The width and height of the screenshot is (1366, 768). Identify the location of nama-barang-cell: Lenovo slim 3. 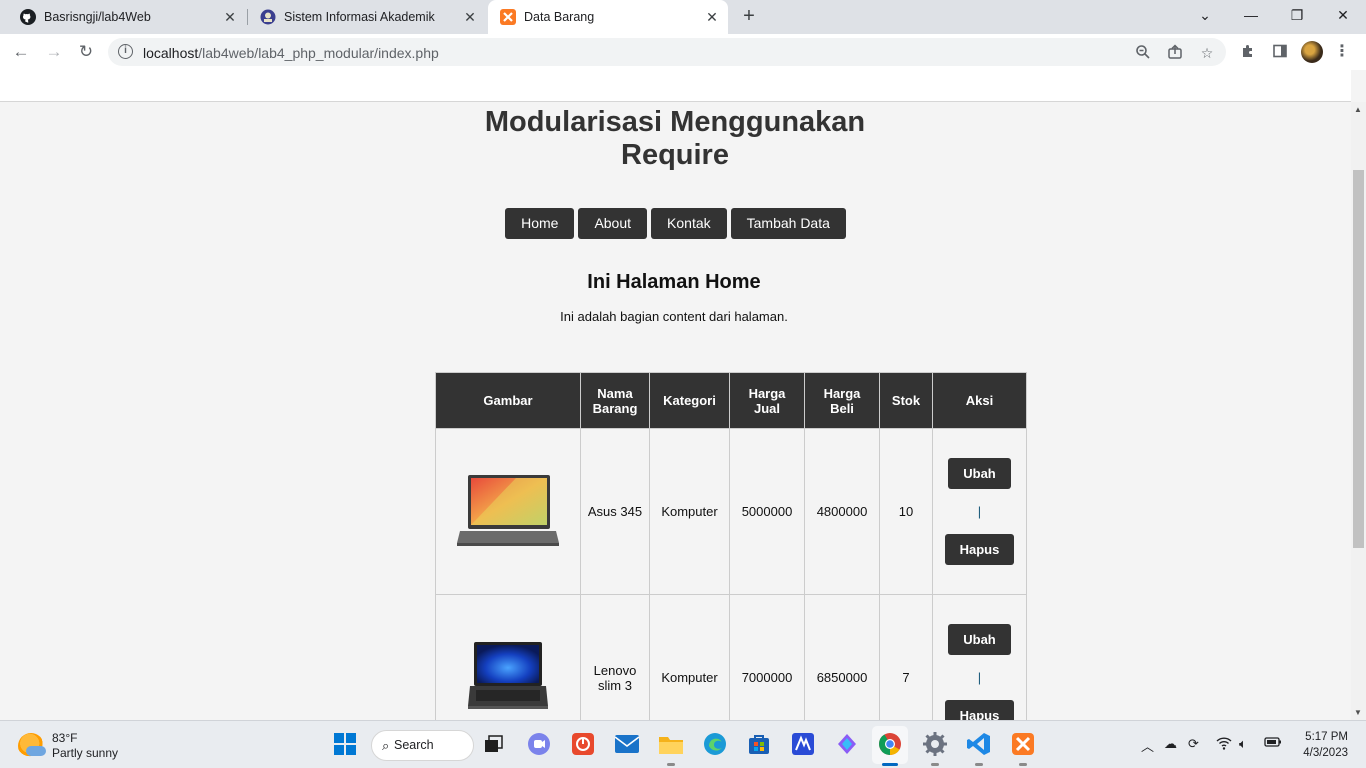
(615, 657).